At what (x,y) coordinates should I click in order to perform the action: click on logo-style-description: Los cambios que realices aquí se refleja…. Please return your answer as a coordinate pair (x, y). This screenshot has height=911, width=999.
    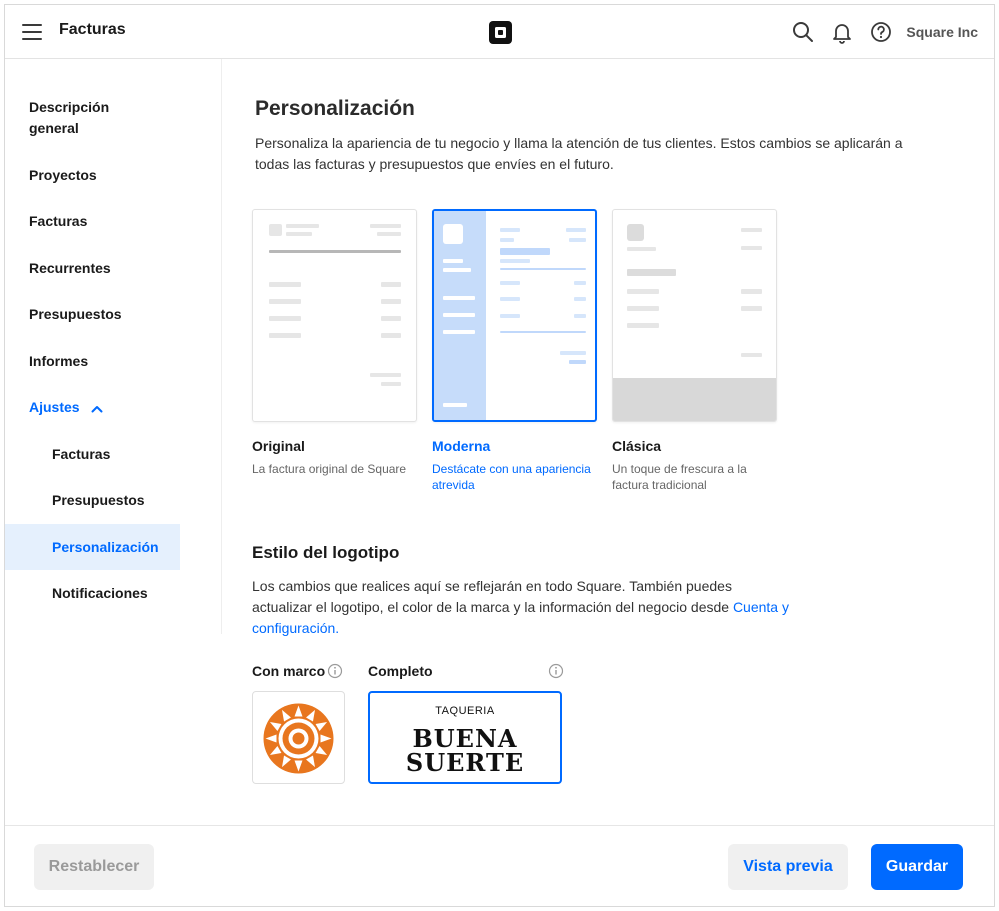
    Looking at the image, I should click on (492, 596).